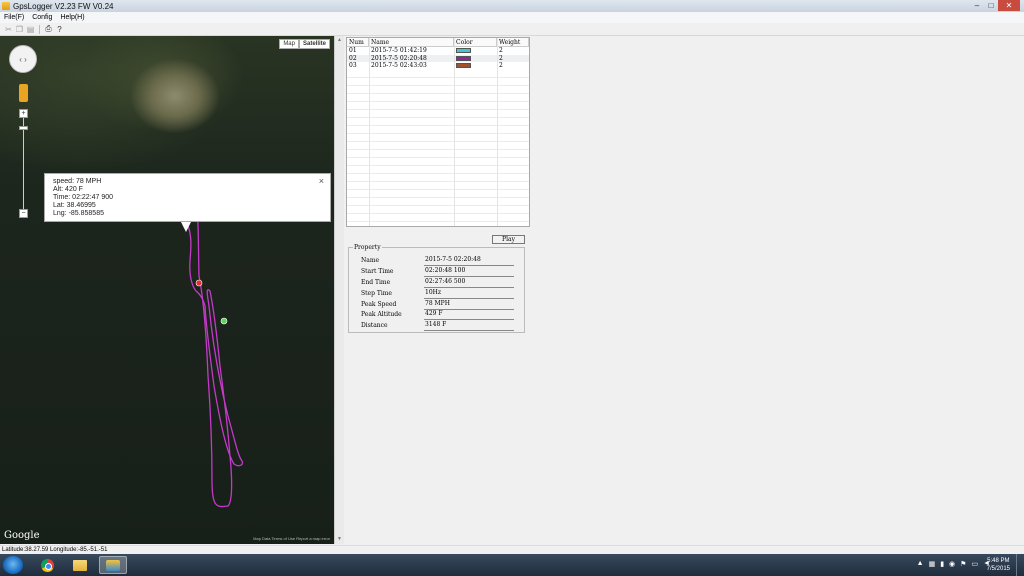 The width and height of the screenshot is (1024, 576). What do you see at coordinates (920, 564) in the screenshot?
I see `tray-expand-icon: ▲` at bounding box center [920, 564].